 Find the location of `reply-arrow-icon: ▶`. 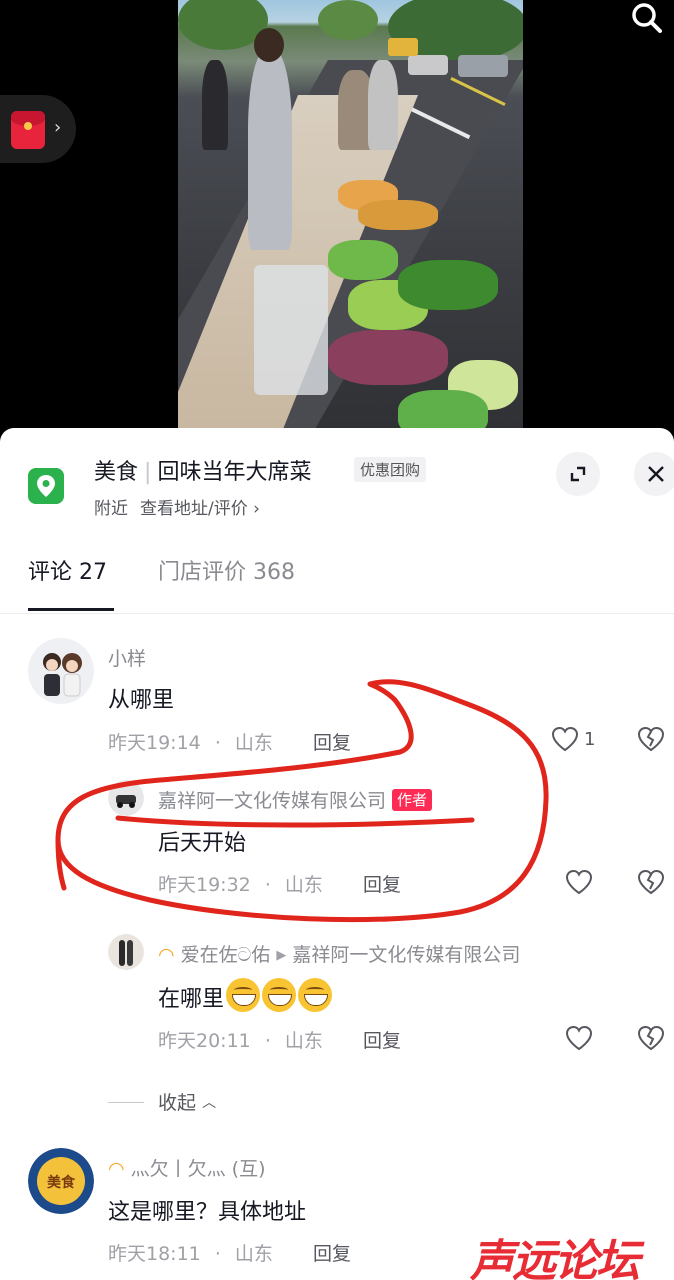

reply-arrow-icon: ▶ is located at coordinates (281, 955).